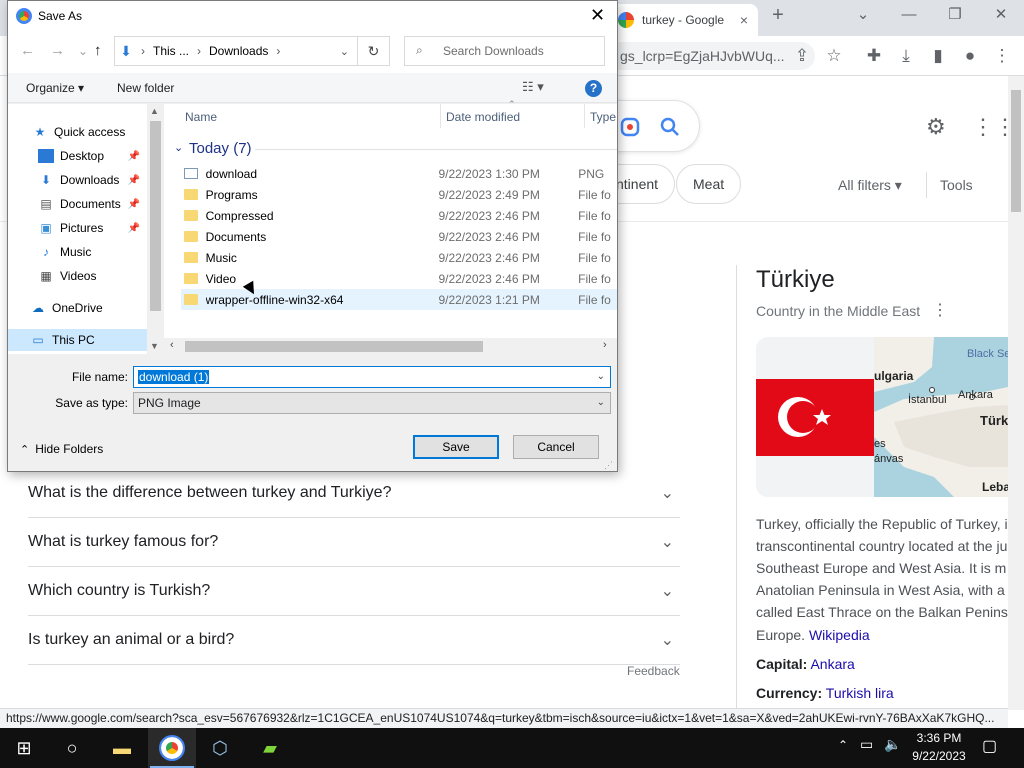  I want to click on taskbar-search-icon: ○, so click(72, 748).